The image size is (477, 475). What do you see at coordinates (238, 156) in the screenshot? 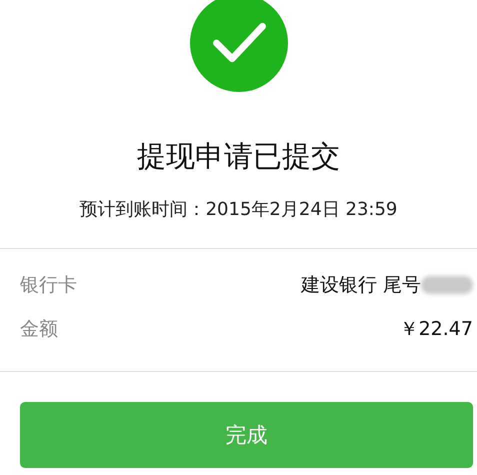
I see `status-title: 提现申请已提交` at bounding box center [238, 156].